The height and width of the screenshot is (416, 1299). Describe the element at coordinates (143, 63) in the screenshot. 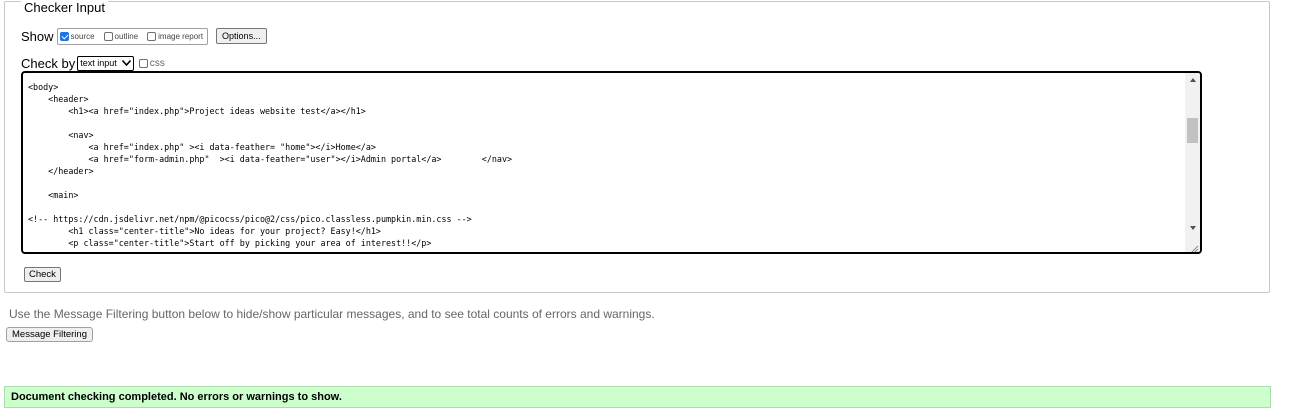

I see `css-checkbox` at that location.